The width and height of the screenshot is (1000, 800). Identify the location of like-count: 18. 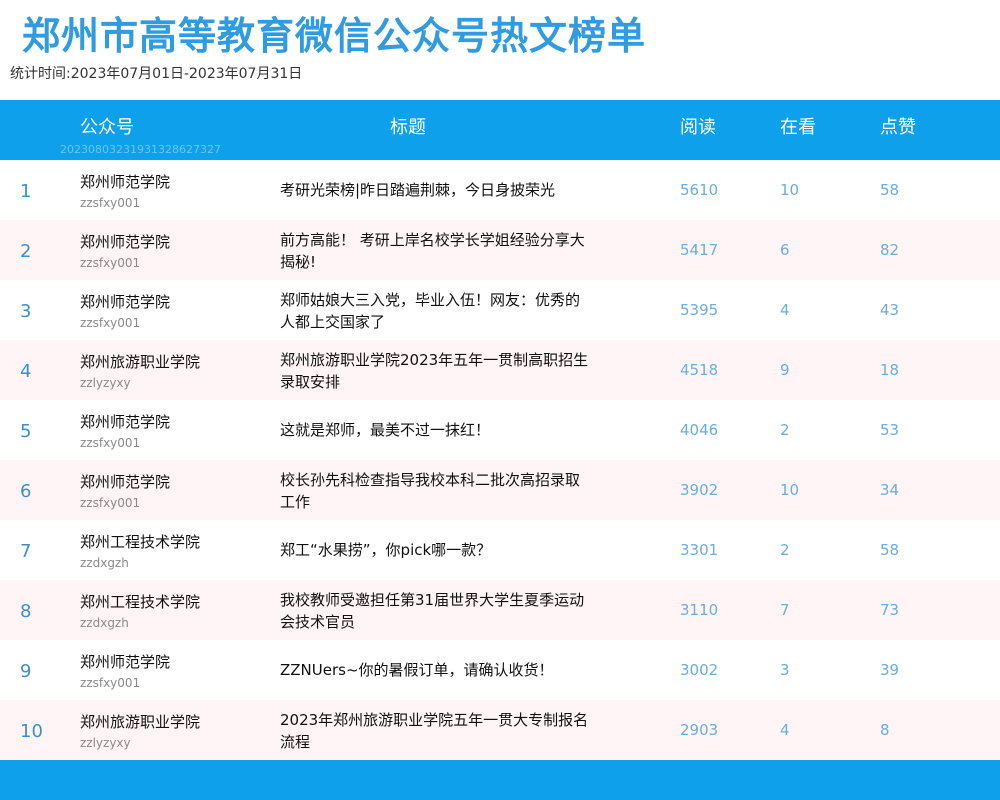
(890, 370).